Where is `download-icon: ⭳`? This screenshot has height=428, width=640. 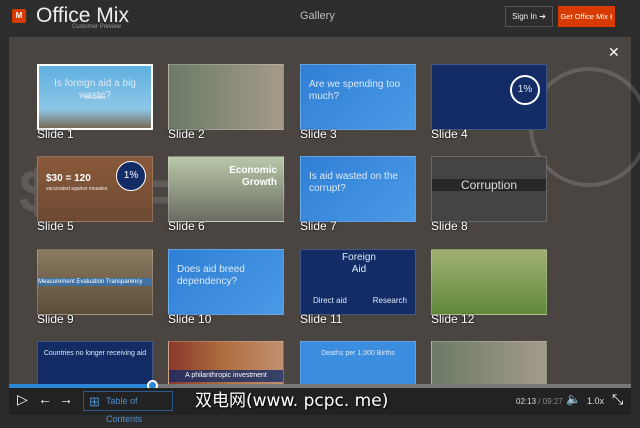
download-icon: ⭳ is located at coordinates (611, 16).